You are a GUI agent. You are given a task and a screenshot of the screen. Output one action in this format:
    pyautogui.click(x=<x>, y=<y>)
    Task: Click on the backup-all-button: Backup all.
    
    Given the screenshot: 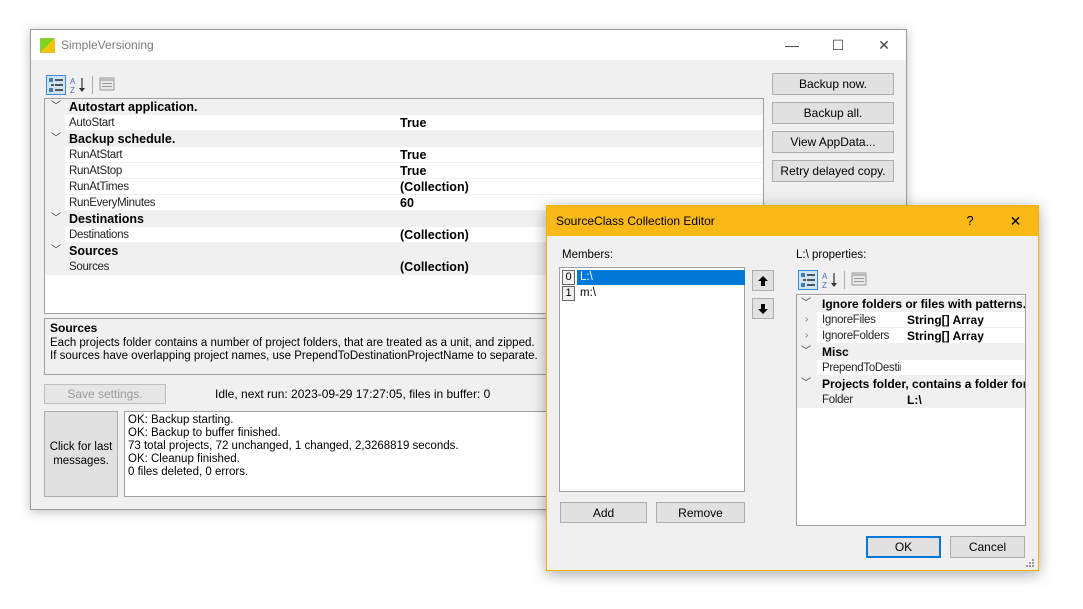 What is the action you would take?
    pyautogui.click(x=833, y=113)
    